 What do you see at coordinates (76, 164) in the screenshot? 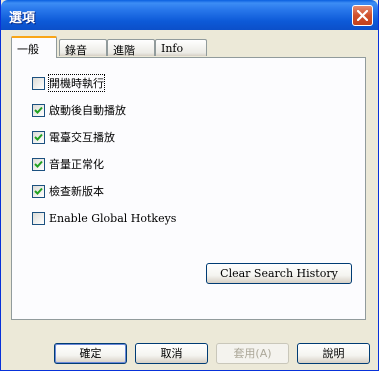
I see `option-label: 音量正常化` at bounding box center [76, 164].